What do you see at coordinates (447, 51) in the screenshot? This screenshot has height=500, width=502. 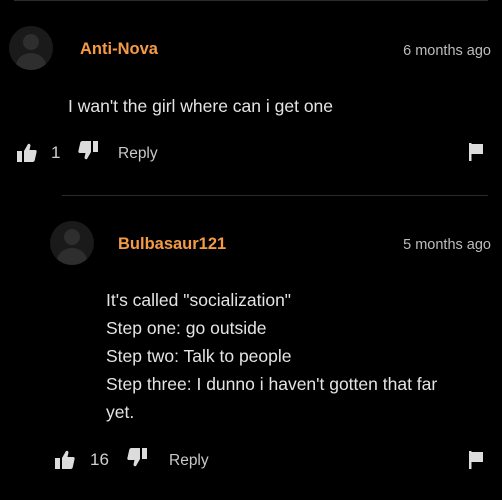 I see `comment-timestamp: 6 months ago` at bounding box center [447, 51].